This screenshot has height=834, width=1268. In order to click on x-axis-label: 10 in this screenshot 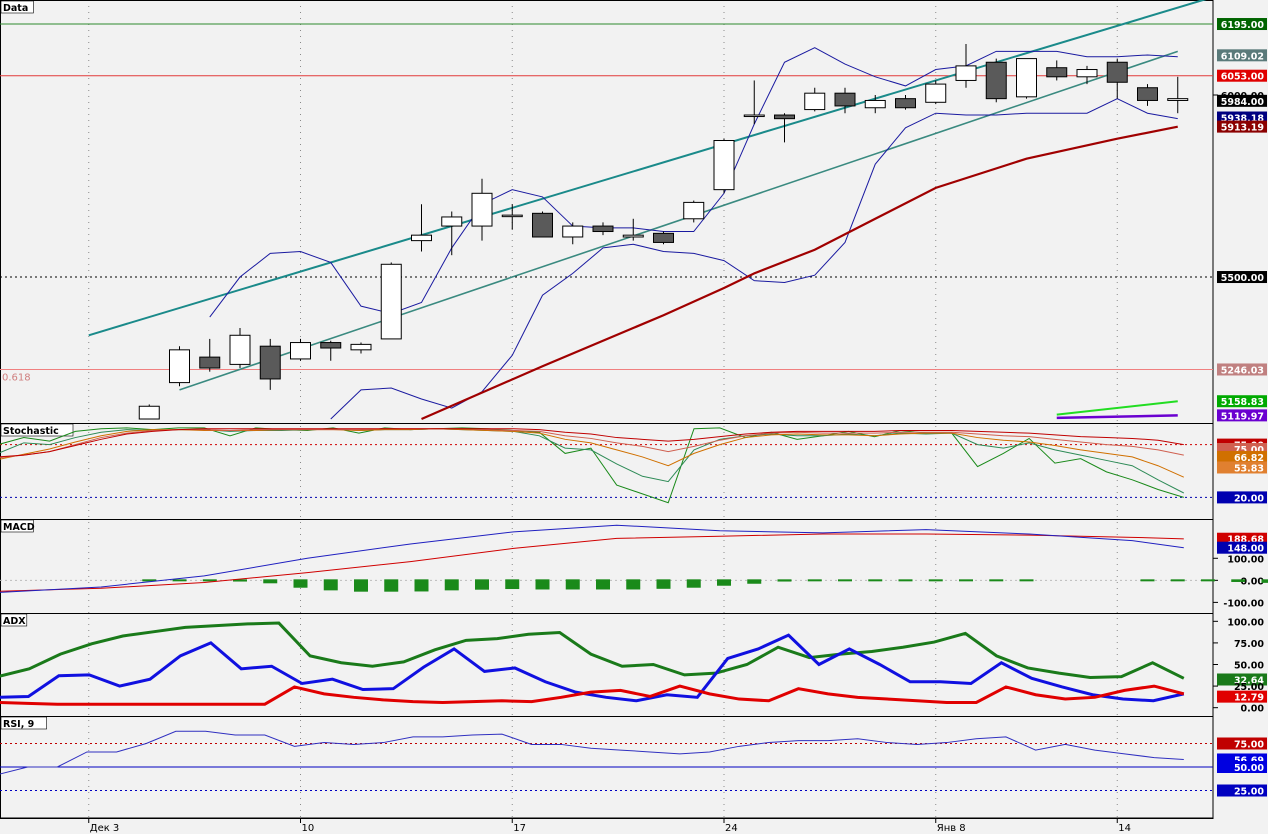, I will do `click(308, 828)`.